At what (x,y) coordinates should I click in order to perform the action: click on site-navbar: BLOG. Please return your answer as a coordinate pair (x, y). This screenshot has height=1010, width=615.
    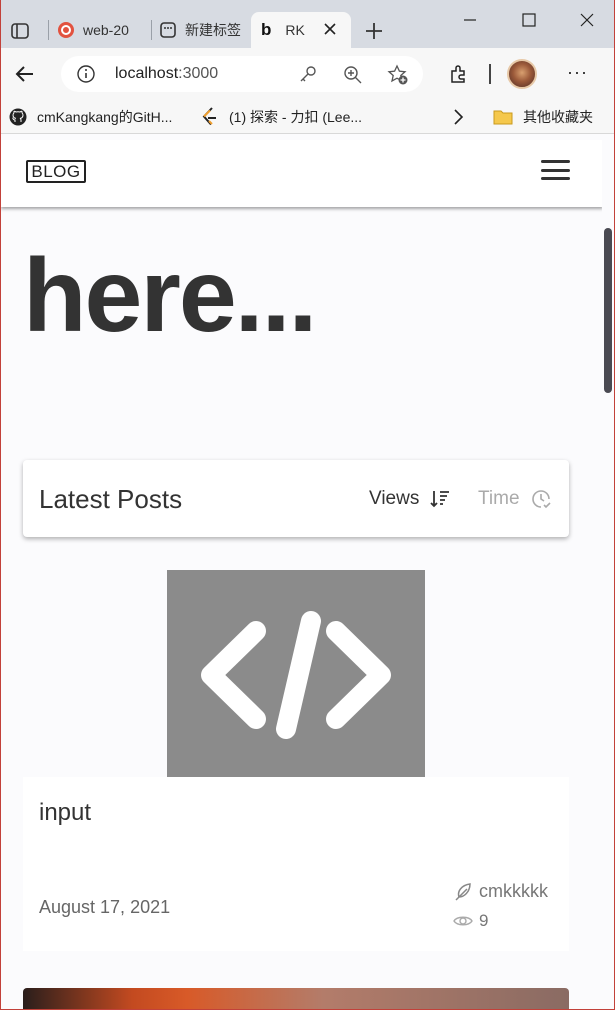
    Looking at the image, I should click on (302, 173).